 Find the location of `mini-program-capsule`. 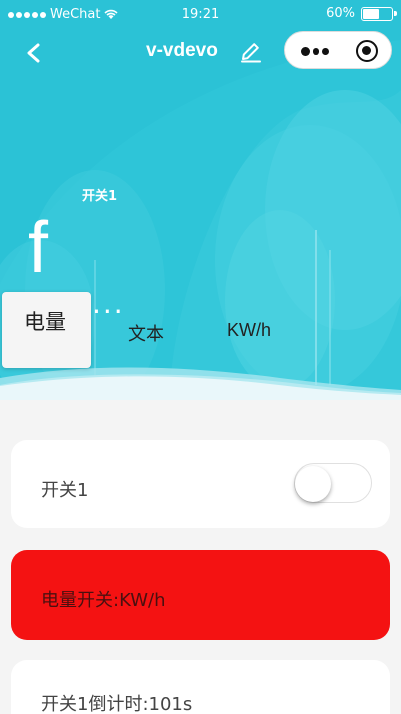

mini-program-capsule is located at coordinates (338, 50).